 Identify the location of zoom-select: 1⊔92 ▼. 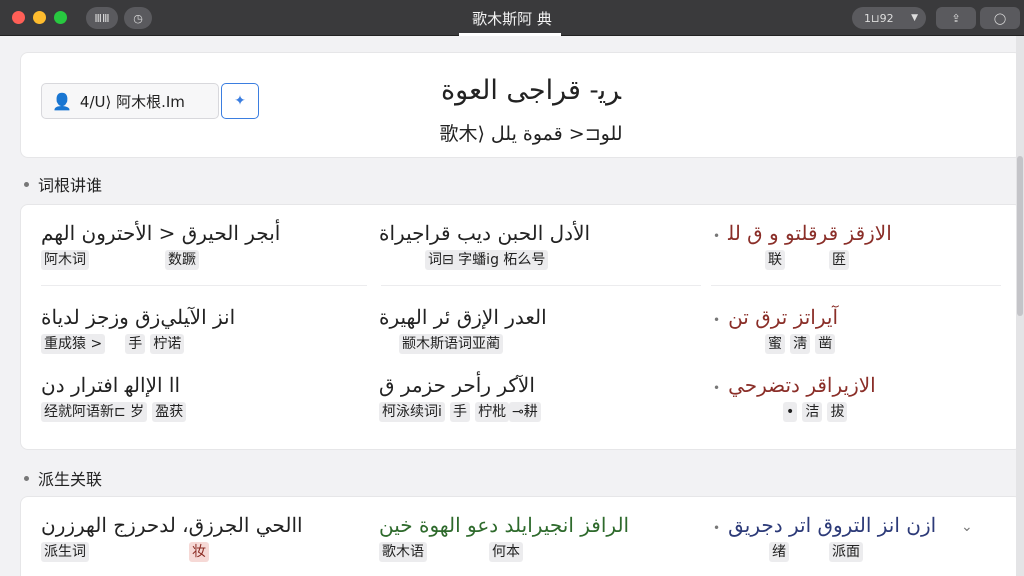
(889, 18).